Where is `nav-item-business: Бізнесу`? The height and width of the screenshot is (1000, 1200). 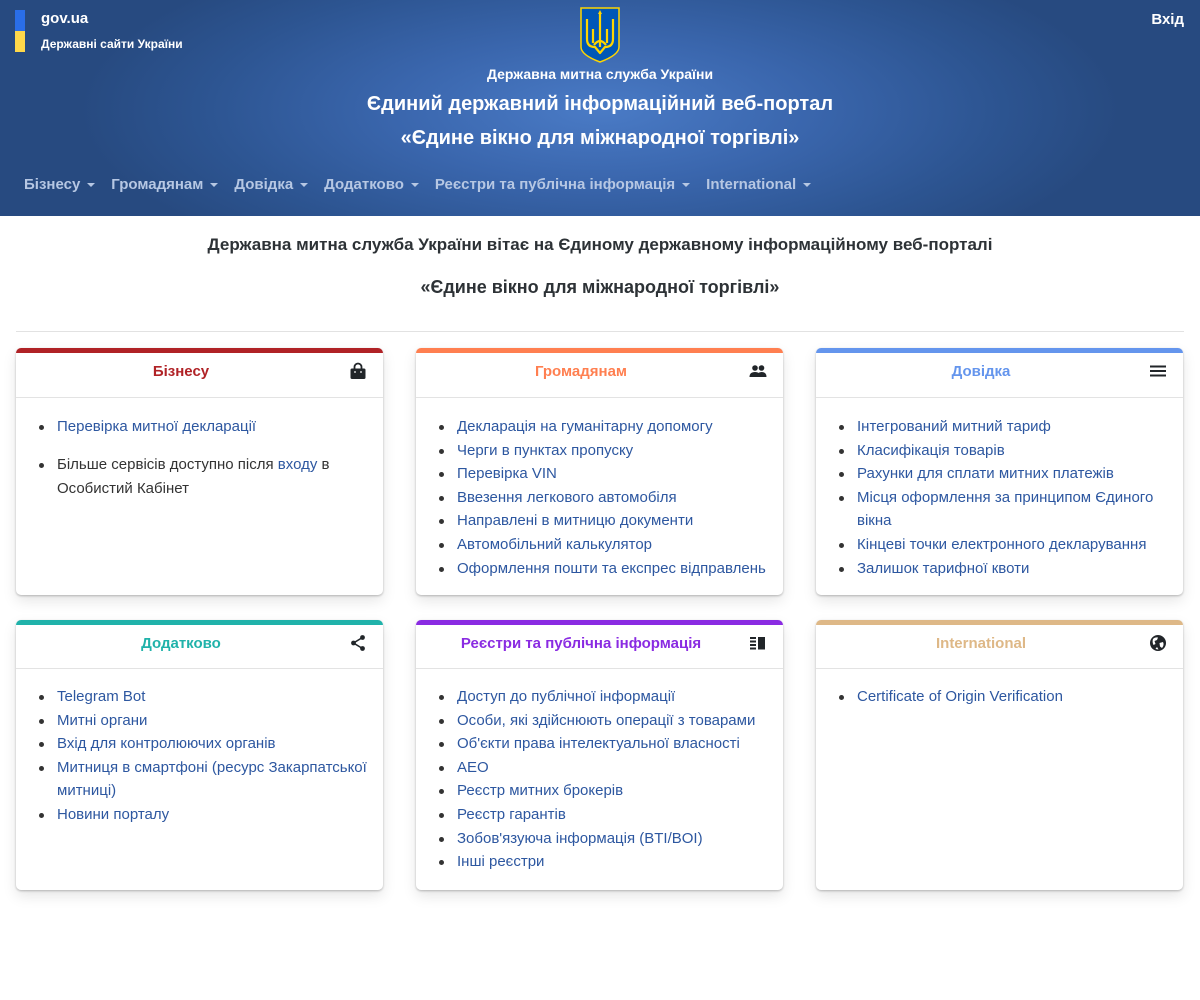
nav-item-business: Бізнесу is located at coordinates (59, 184).